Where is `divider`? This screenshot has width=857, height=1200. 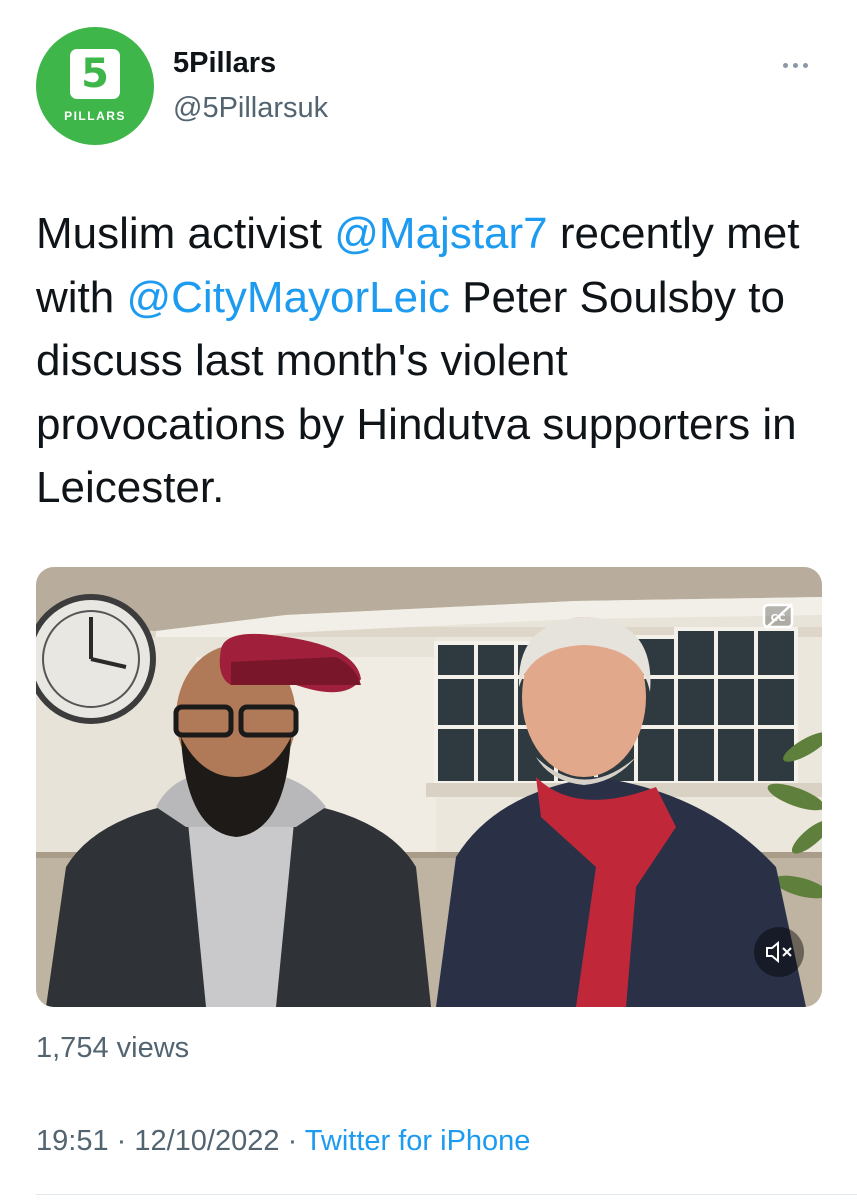
divider is located at coordinates (446, 1194).